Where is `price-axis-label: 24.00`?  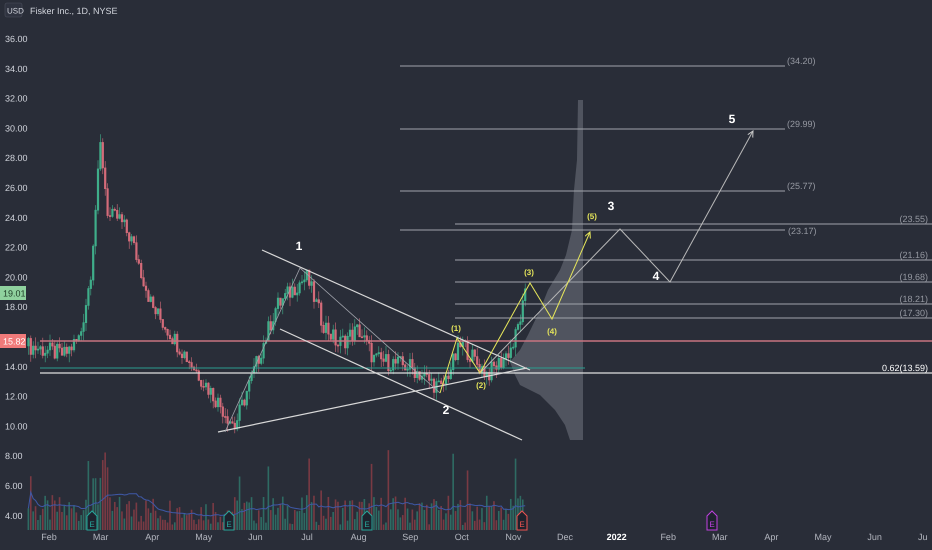
price-axis-label: 24.00 is located at coordinates (16, 217).